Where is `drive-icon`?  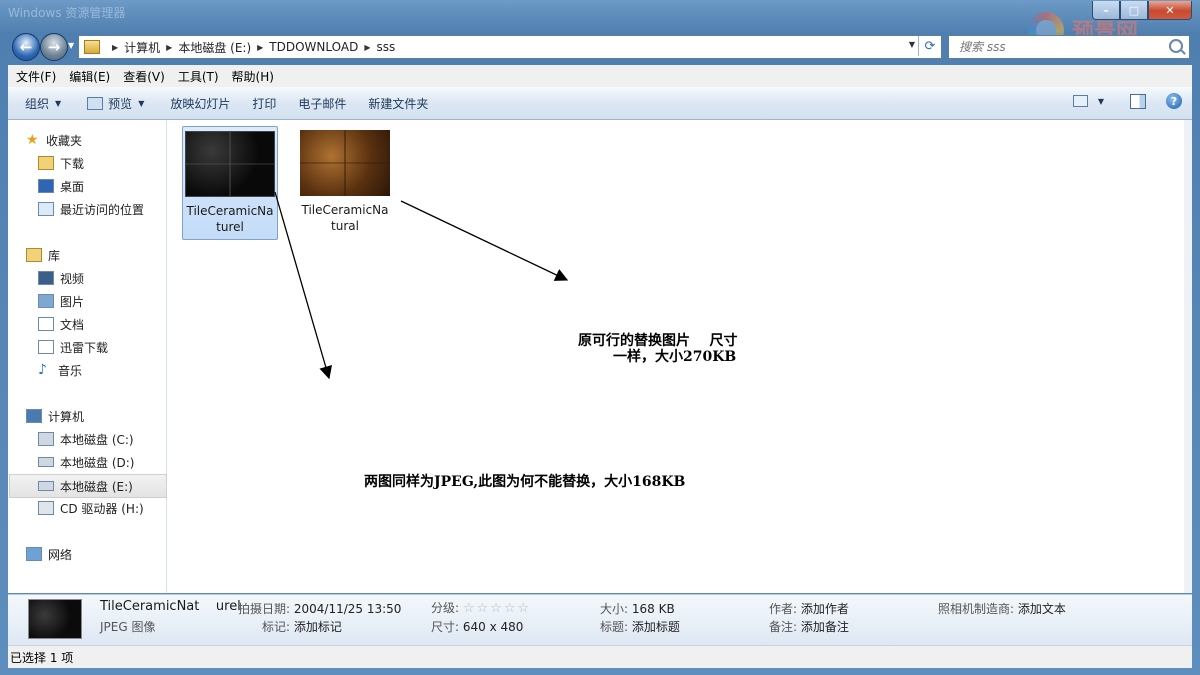 drive-icon is located at coordinates (46, 462).